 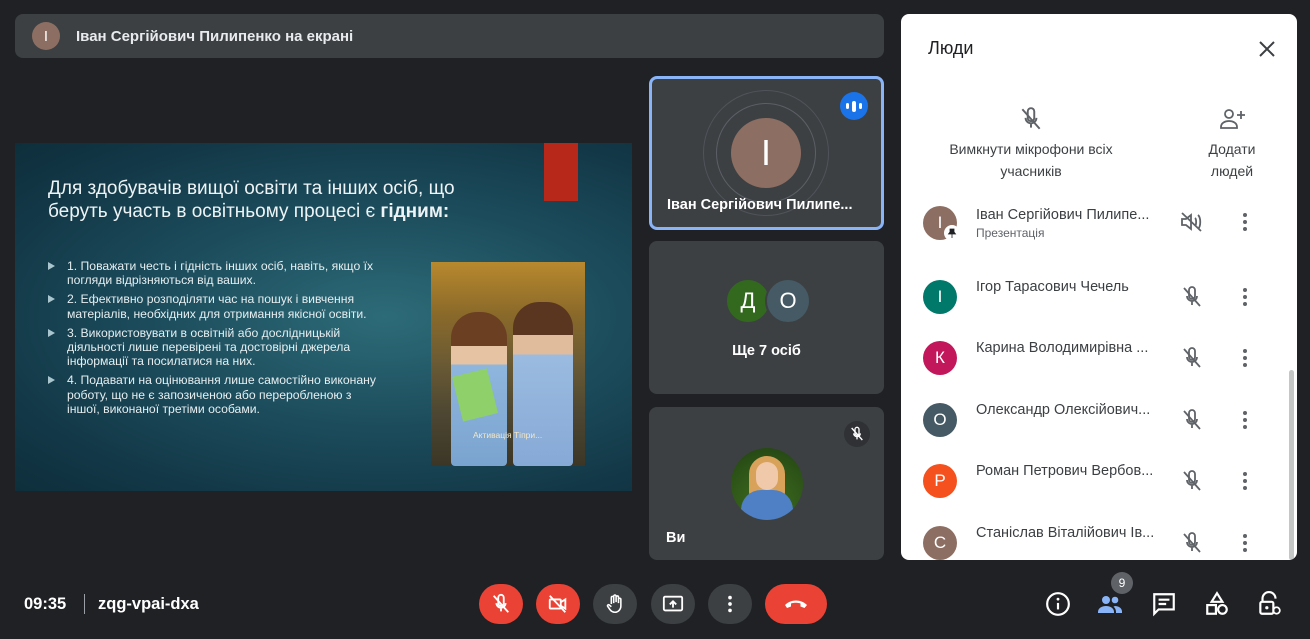 I want to click on participant-avatar: Р, so click(x=940, y=481).